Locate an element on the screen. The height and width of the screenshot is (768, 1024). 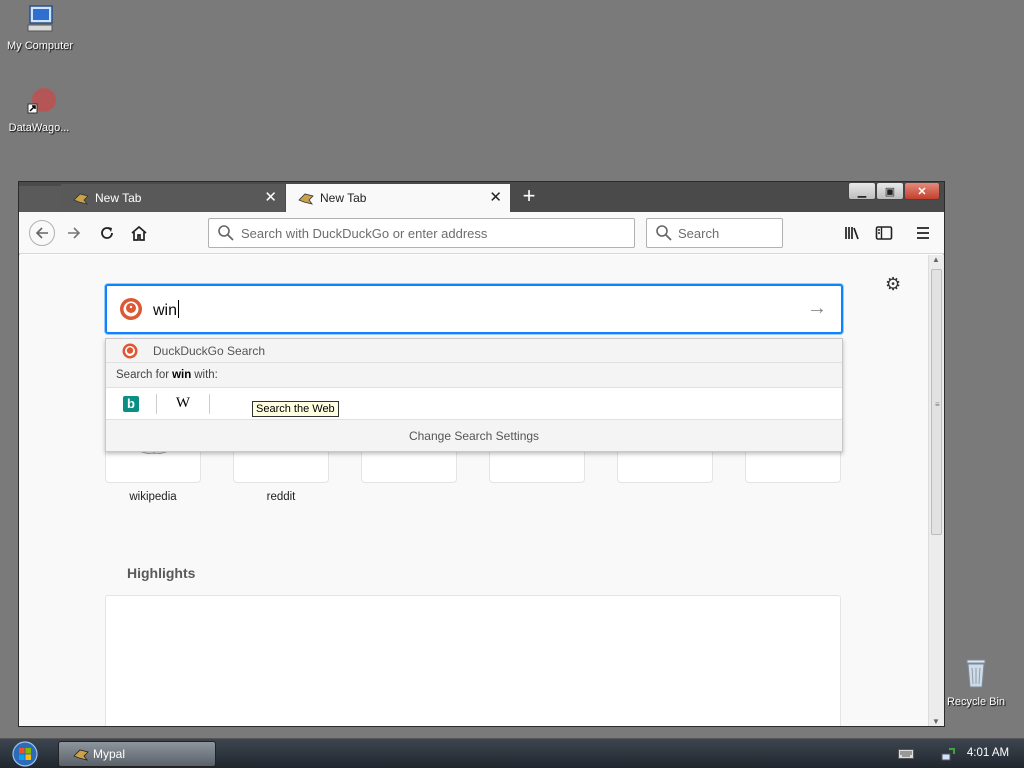
tooltip: Search the Web is located at coordinates (295, 409).